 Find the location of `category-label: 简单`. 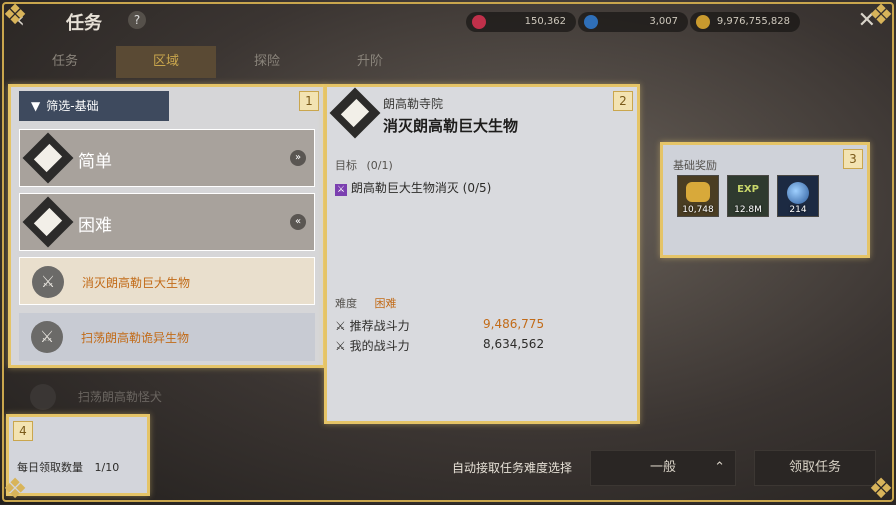

category-label: 简单 is located at coordinates (95, 162).